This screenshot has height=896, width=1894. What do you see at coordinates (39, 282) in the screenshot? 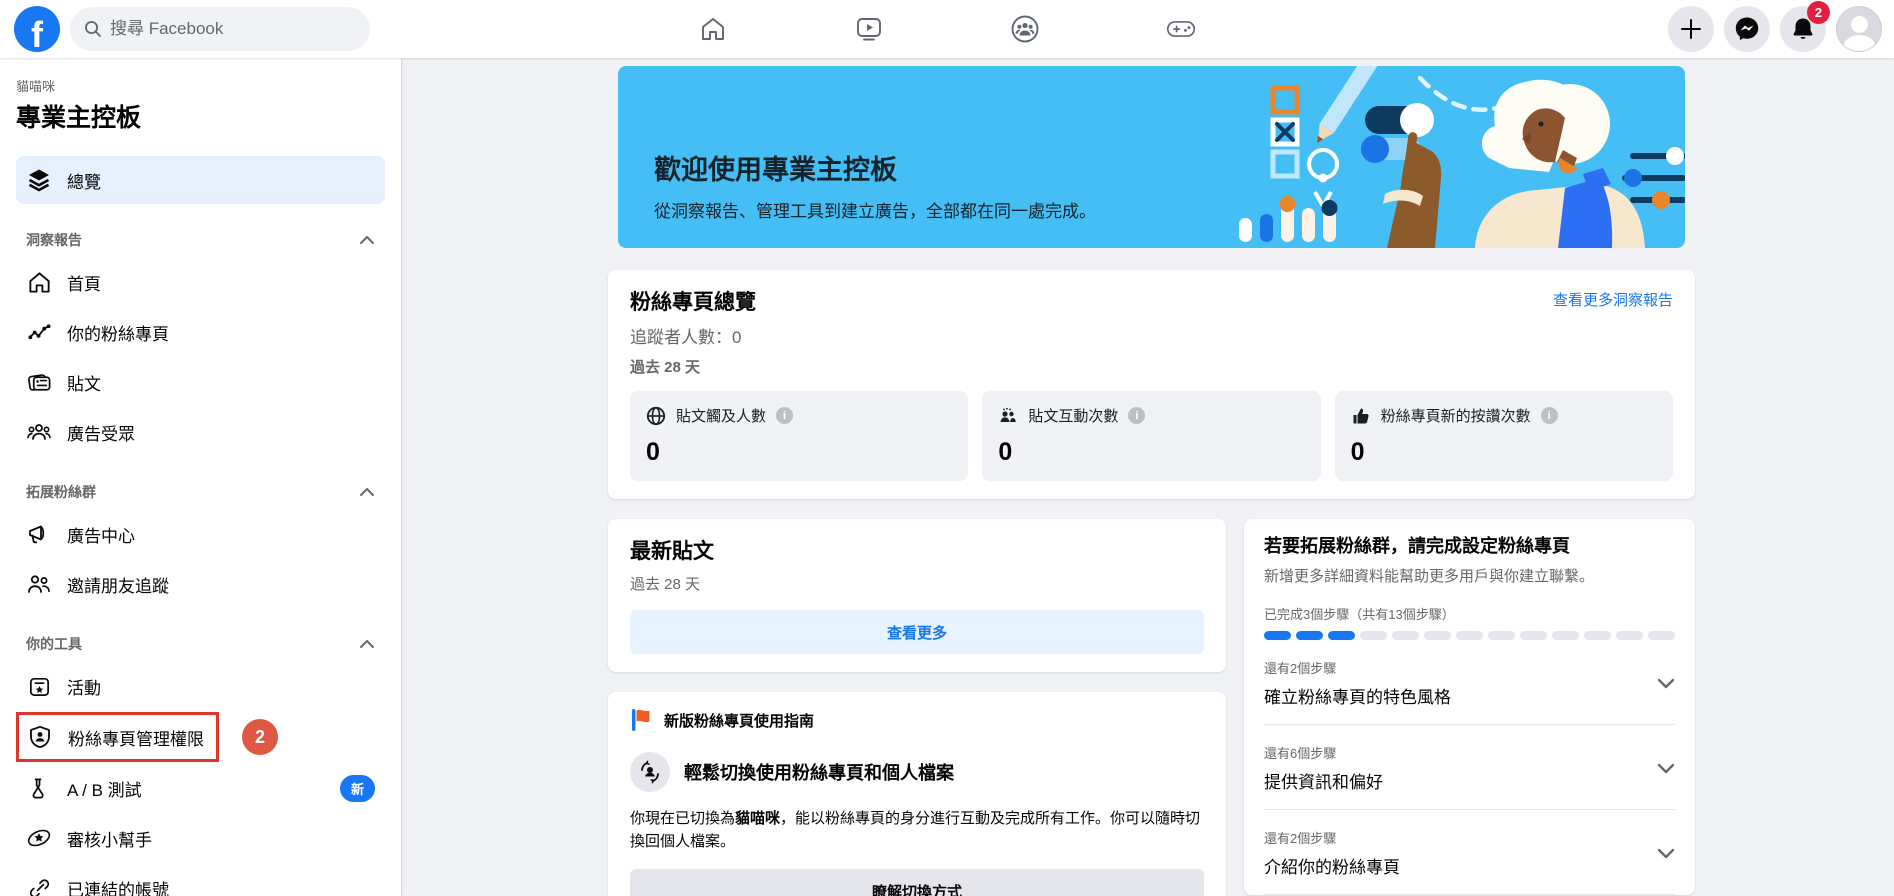
I see `home-icon` at bounding box center [39, 282].